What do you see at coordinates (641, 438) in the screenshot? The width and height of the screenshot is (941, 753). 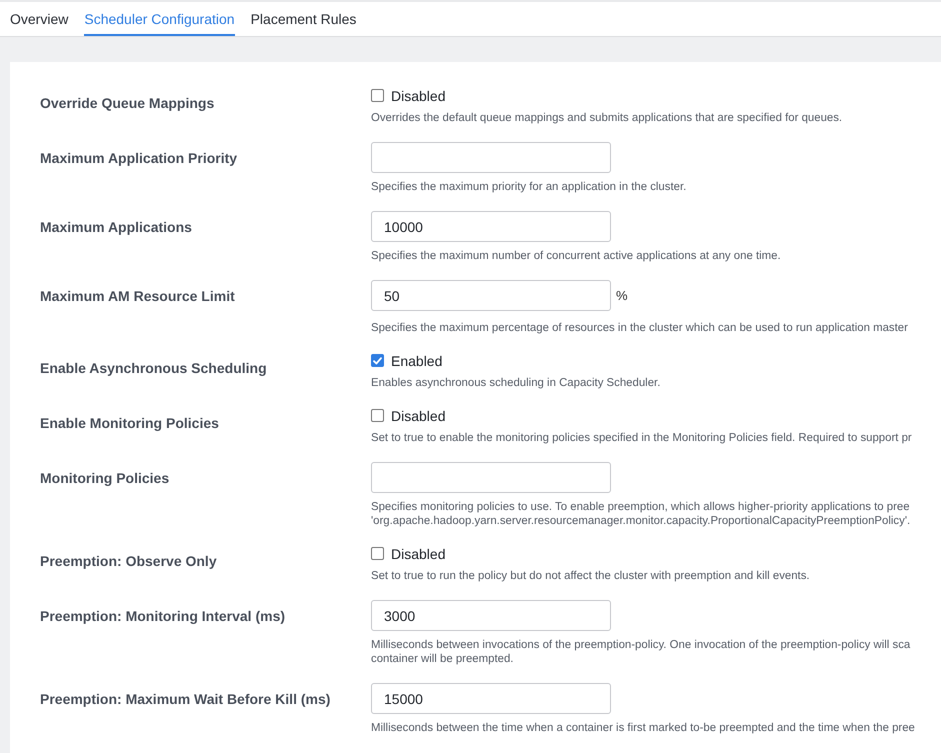 I see `setting-description: Set to true to enable the monitoring policies specified in the Monitoring Policies field. Required to support pr` at bounding box center [641, 438].